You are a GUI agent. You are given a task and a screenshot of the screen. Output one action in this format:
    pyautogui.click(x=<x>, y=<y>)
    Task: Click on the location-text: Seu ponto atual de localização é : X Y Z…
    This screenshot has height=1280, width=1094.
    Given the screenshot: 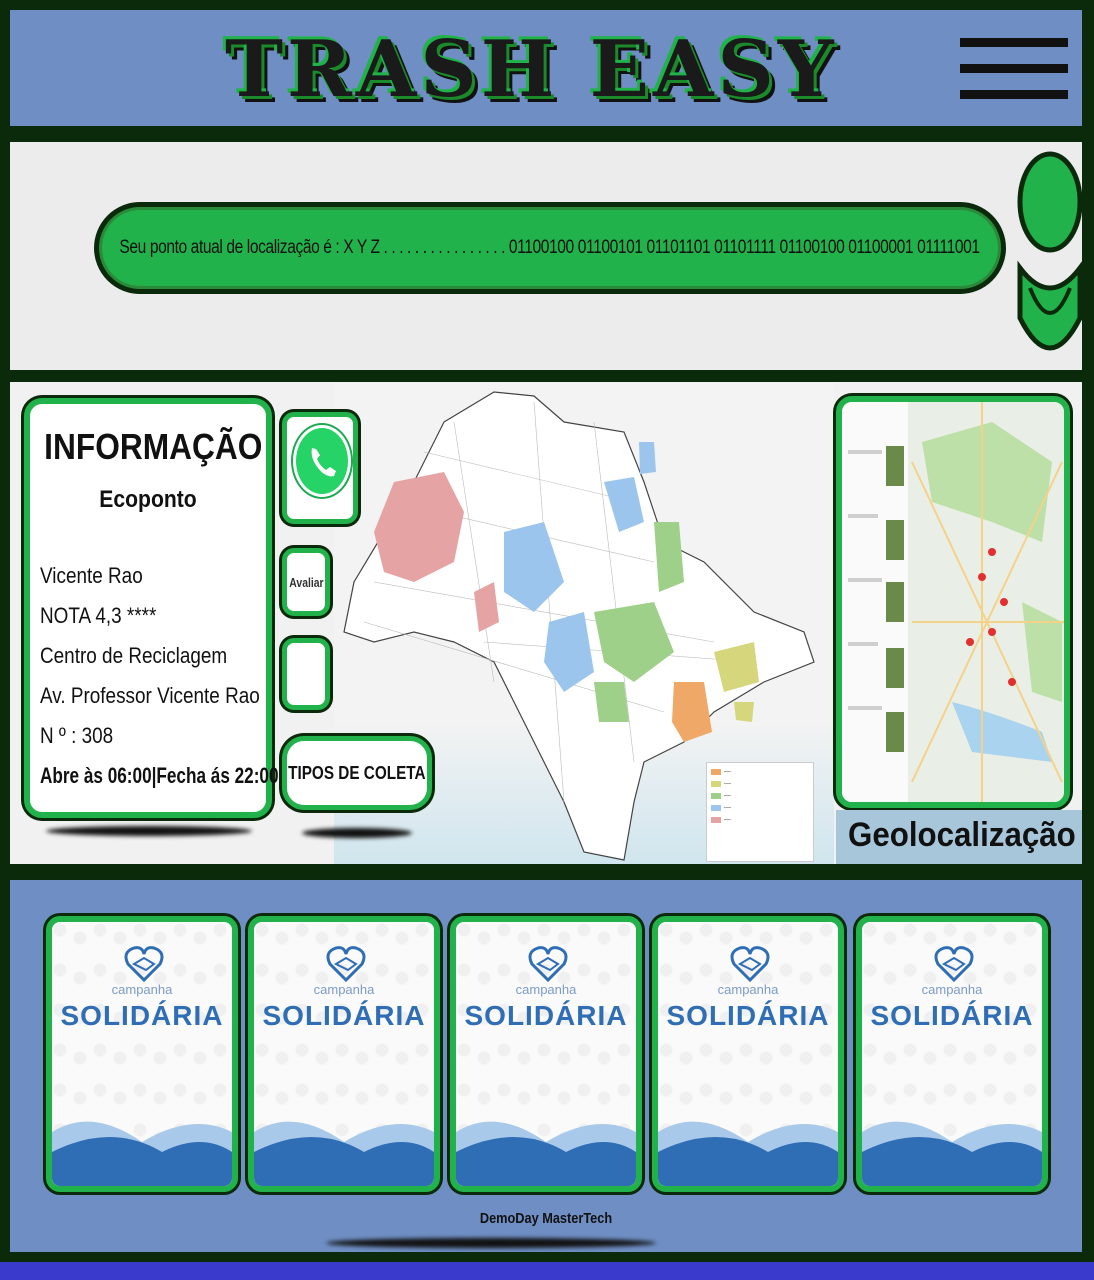 What is the action you would take?
    pyautogui.click(x=550, y=247)
    